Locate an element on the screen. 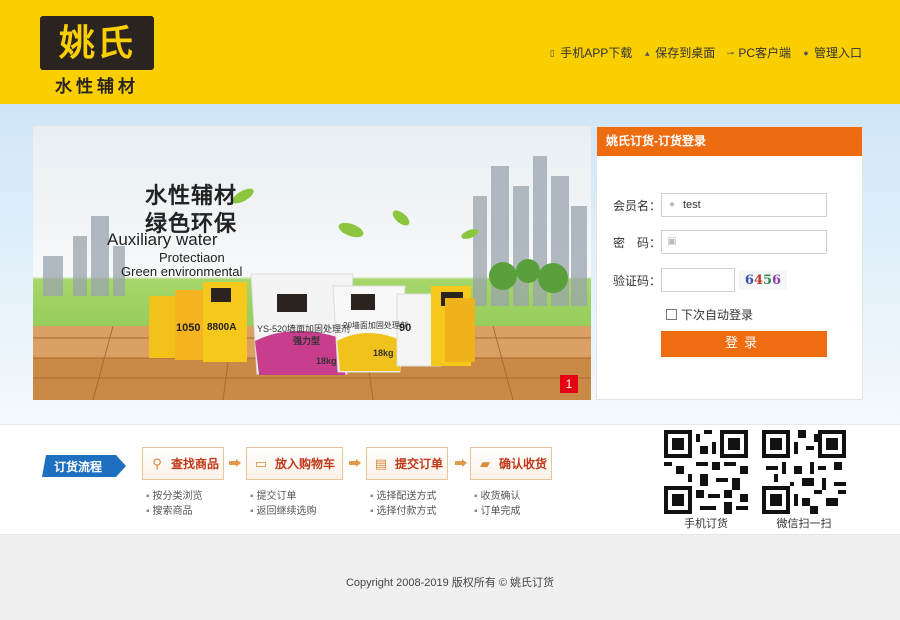 The width and height of the screenshot is (900, 620). step-2-label: 放入购物车 is located at coordinates (305, 464).